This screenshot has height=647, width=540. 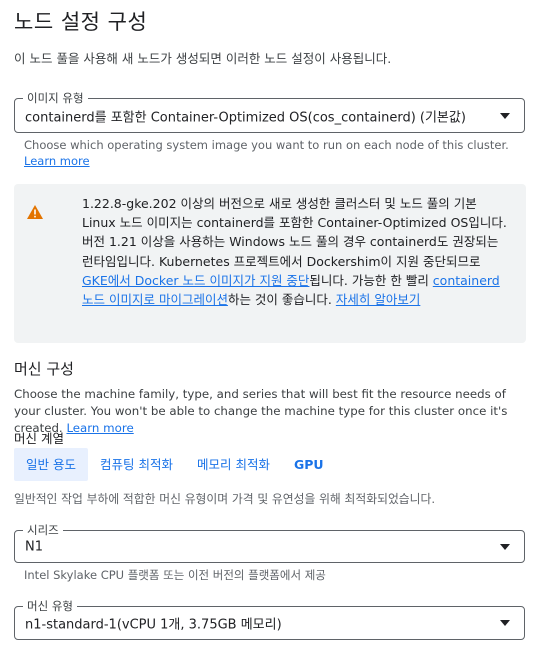 I want to click on machine-type-select: 머신 유형 n1-standard-1(vCPU 1개, 3.75GB 메모리), so click(x=269, y=619).